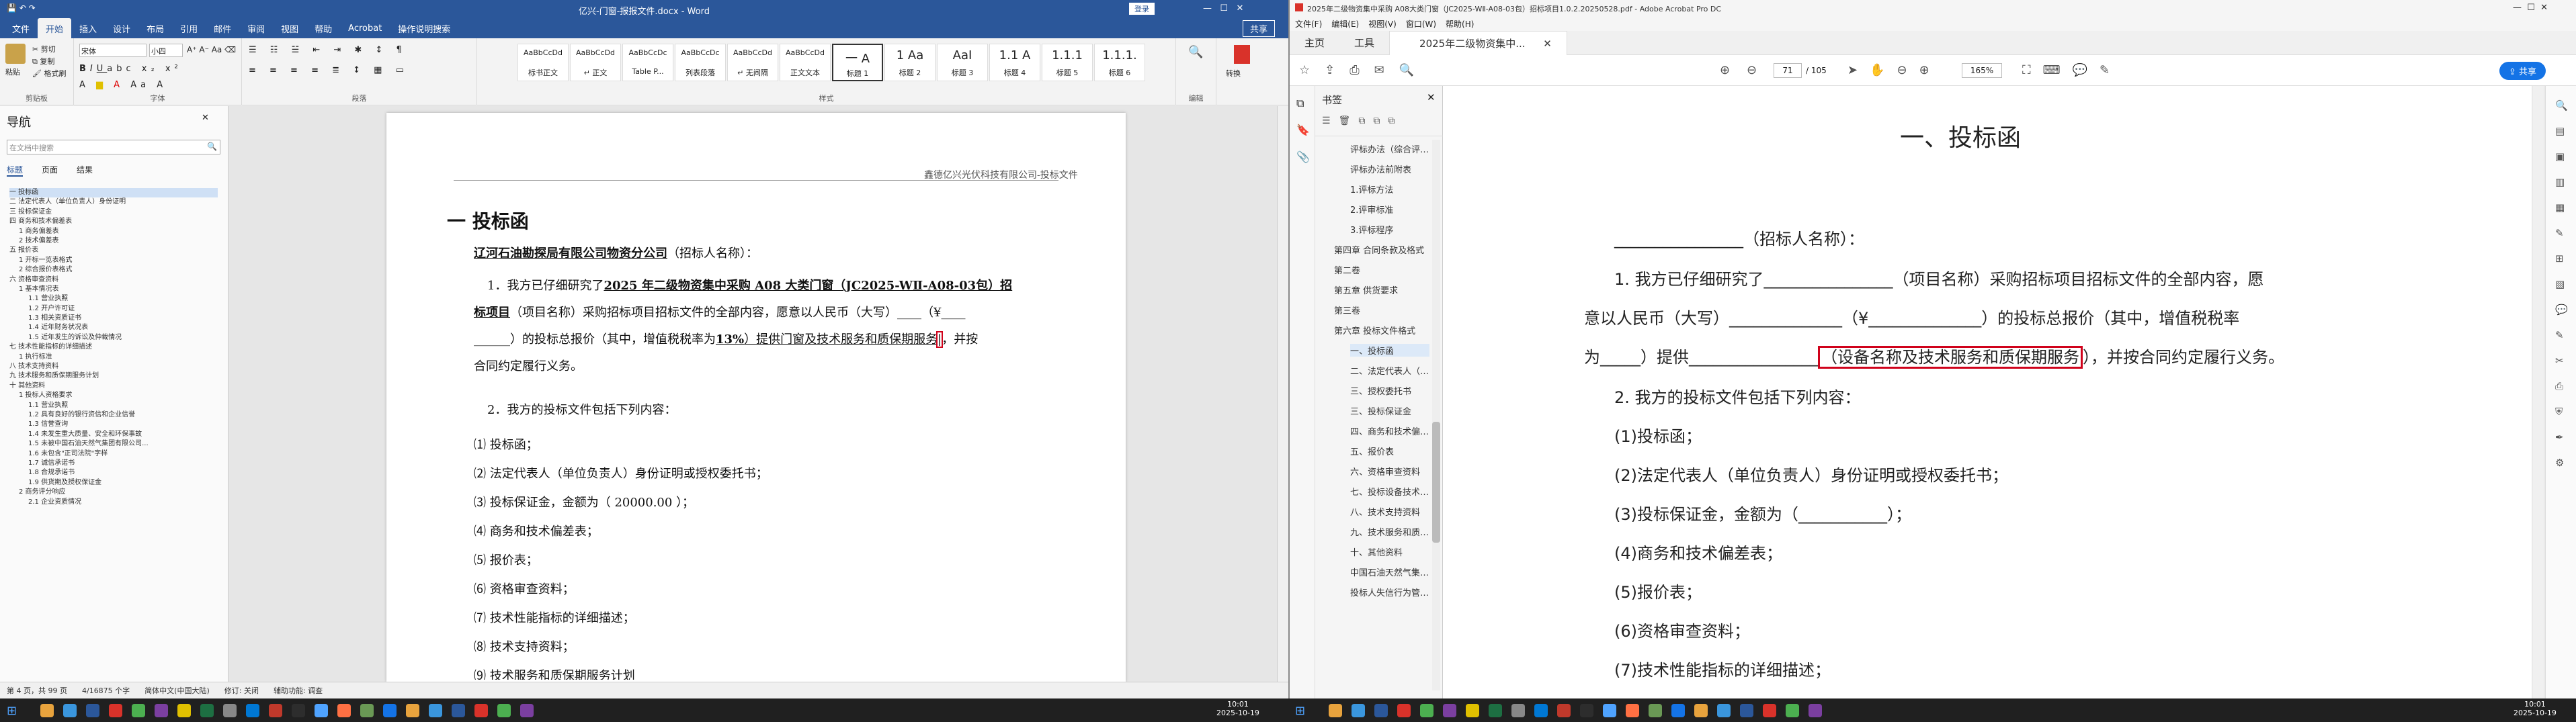 The height and width of the screenshot is (722, 2576). Describe the element at coordinates (241, 691) in the screenshot. I see `track-changes: 修订: 关闭` at that location.